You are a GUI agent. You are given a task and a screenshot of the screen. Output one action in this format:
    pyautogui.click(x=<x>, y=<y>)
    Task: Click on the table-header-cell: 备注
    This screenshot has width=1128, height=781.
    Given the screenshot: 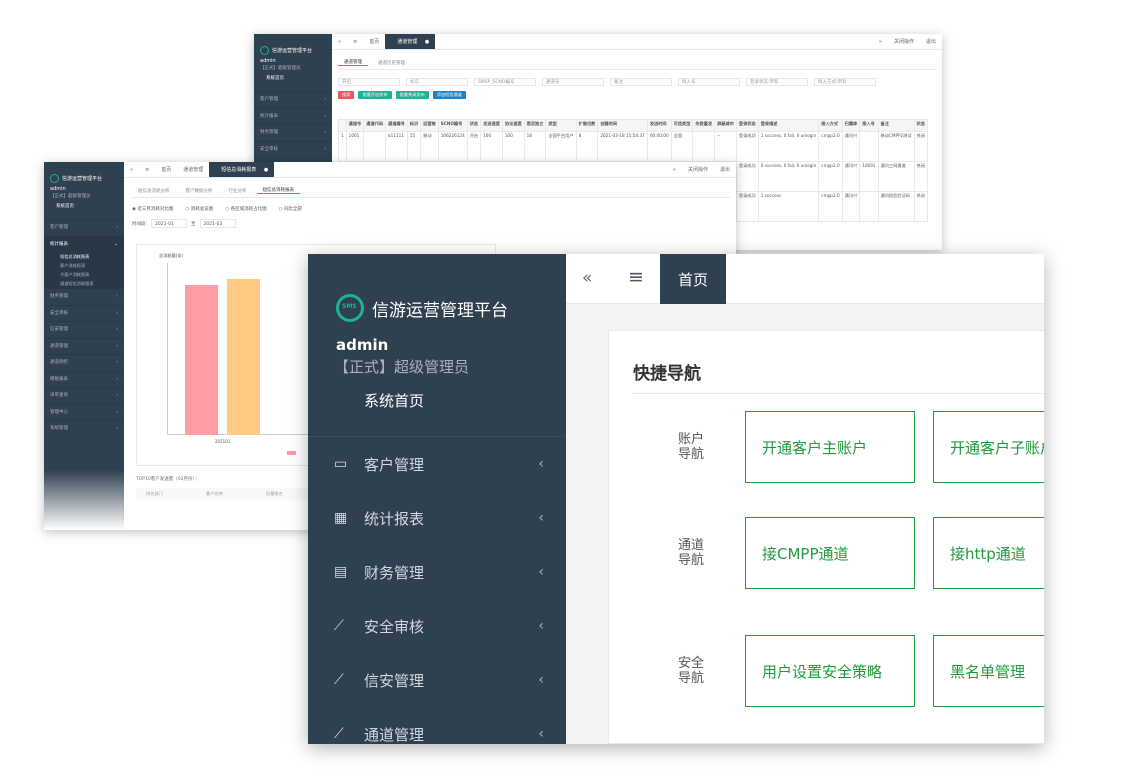 What is the action you would take?
    pyautogui.click(x=896, y=125)
    